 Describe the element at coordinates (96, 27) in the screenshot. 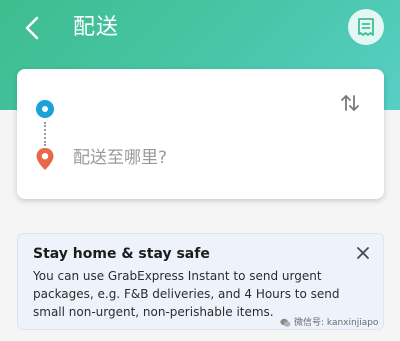

I see `page-title: 配送` at that location.